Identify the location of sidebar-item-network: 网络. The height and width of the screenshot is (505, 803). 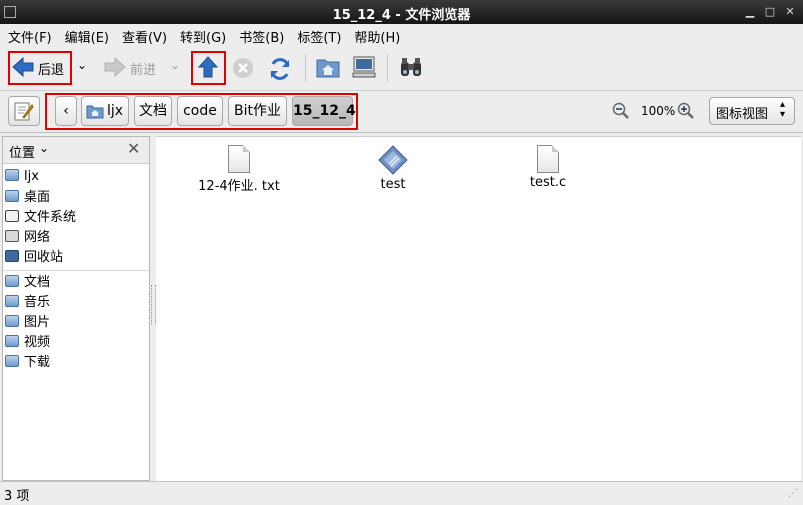
(27, 238).